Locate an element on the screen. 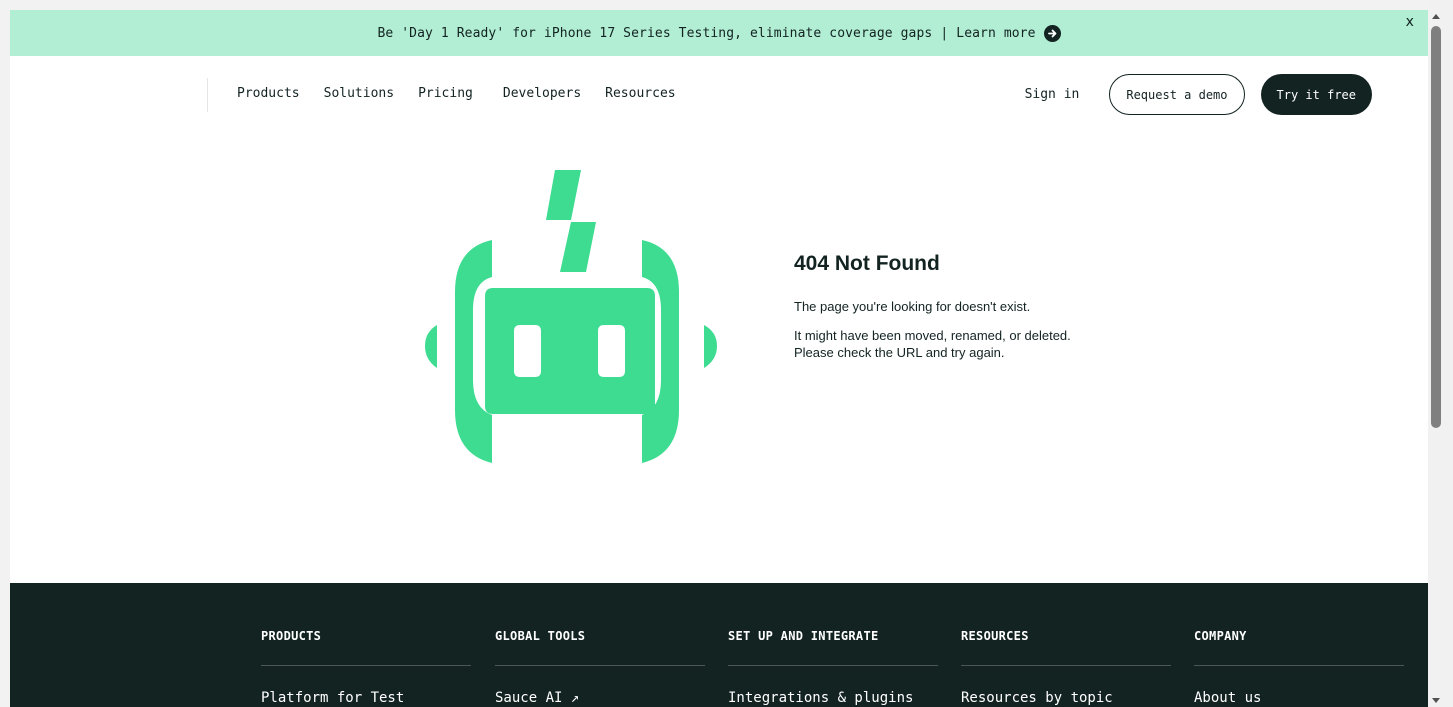 Image resolution: width=1453 pixels, height=707 pixels. frame-left-edge is located at coordinates (5, 353).